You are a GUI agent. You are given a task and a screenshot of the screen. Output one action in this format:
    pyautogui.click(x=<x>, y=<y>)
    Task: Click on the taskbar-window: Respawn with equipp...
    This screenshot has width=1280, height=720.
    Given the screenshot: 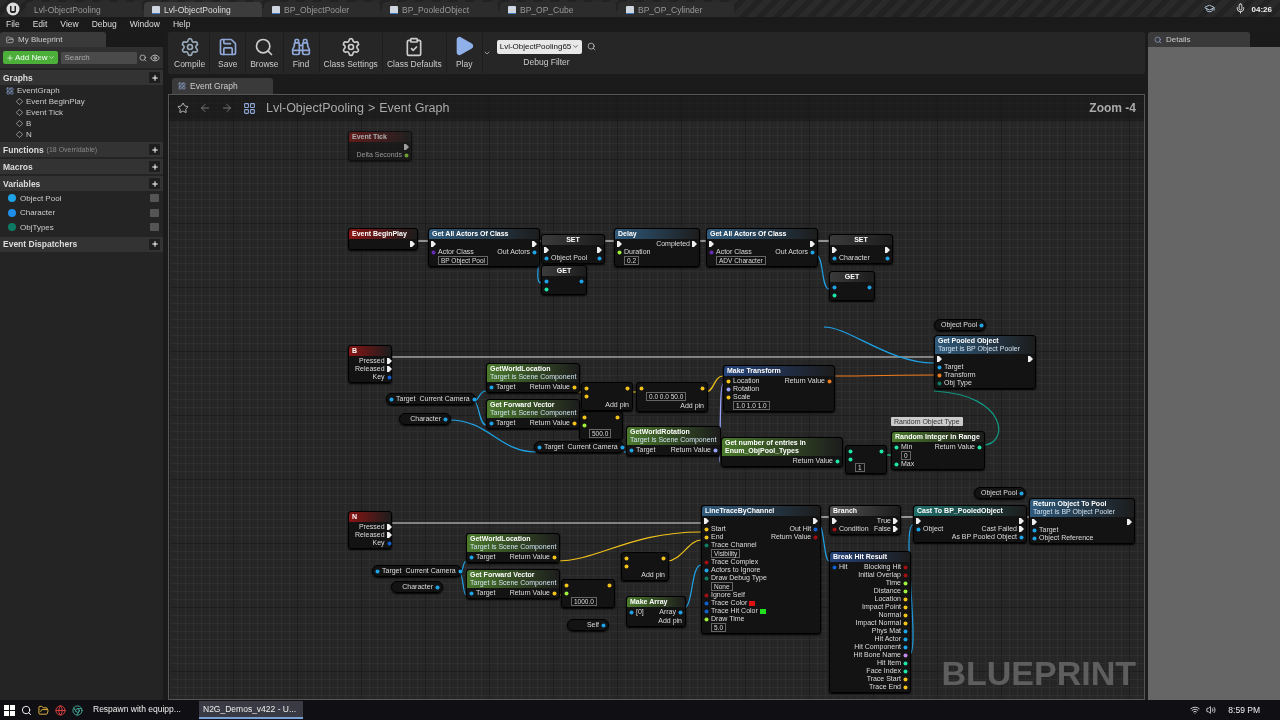 What is the action you would take?
    pyautogui.click(x=141, y=710)
    